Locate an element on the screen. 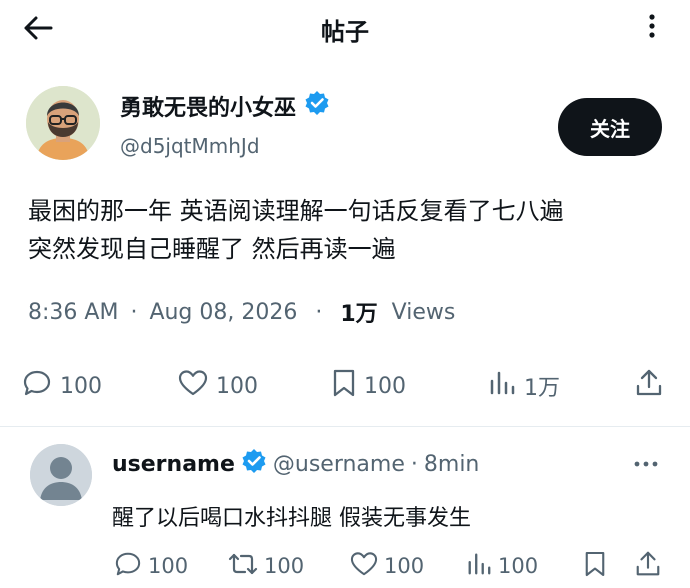  post-text: 最困的那一年 英语阅读理解一句话反复看了七八遍 突然发现自己睡醒了 然后再读一遍 is located at coordinates (296, 230).